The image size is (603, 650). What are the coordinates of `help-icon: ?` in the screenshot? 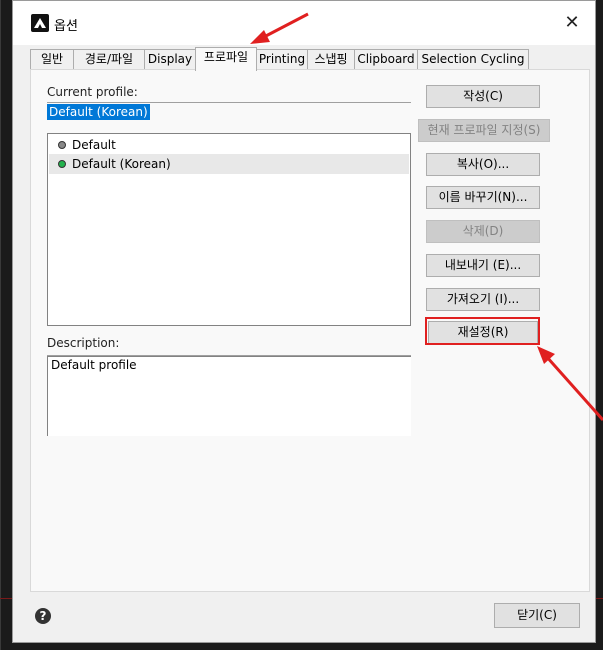 It's located at (43, 616).